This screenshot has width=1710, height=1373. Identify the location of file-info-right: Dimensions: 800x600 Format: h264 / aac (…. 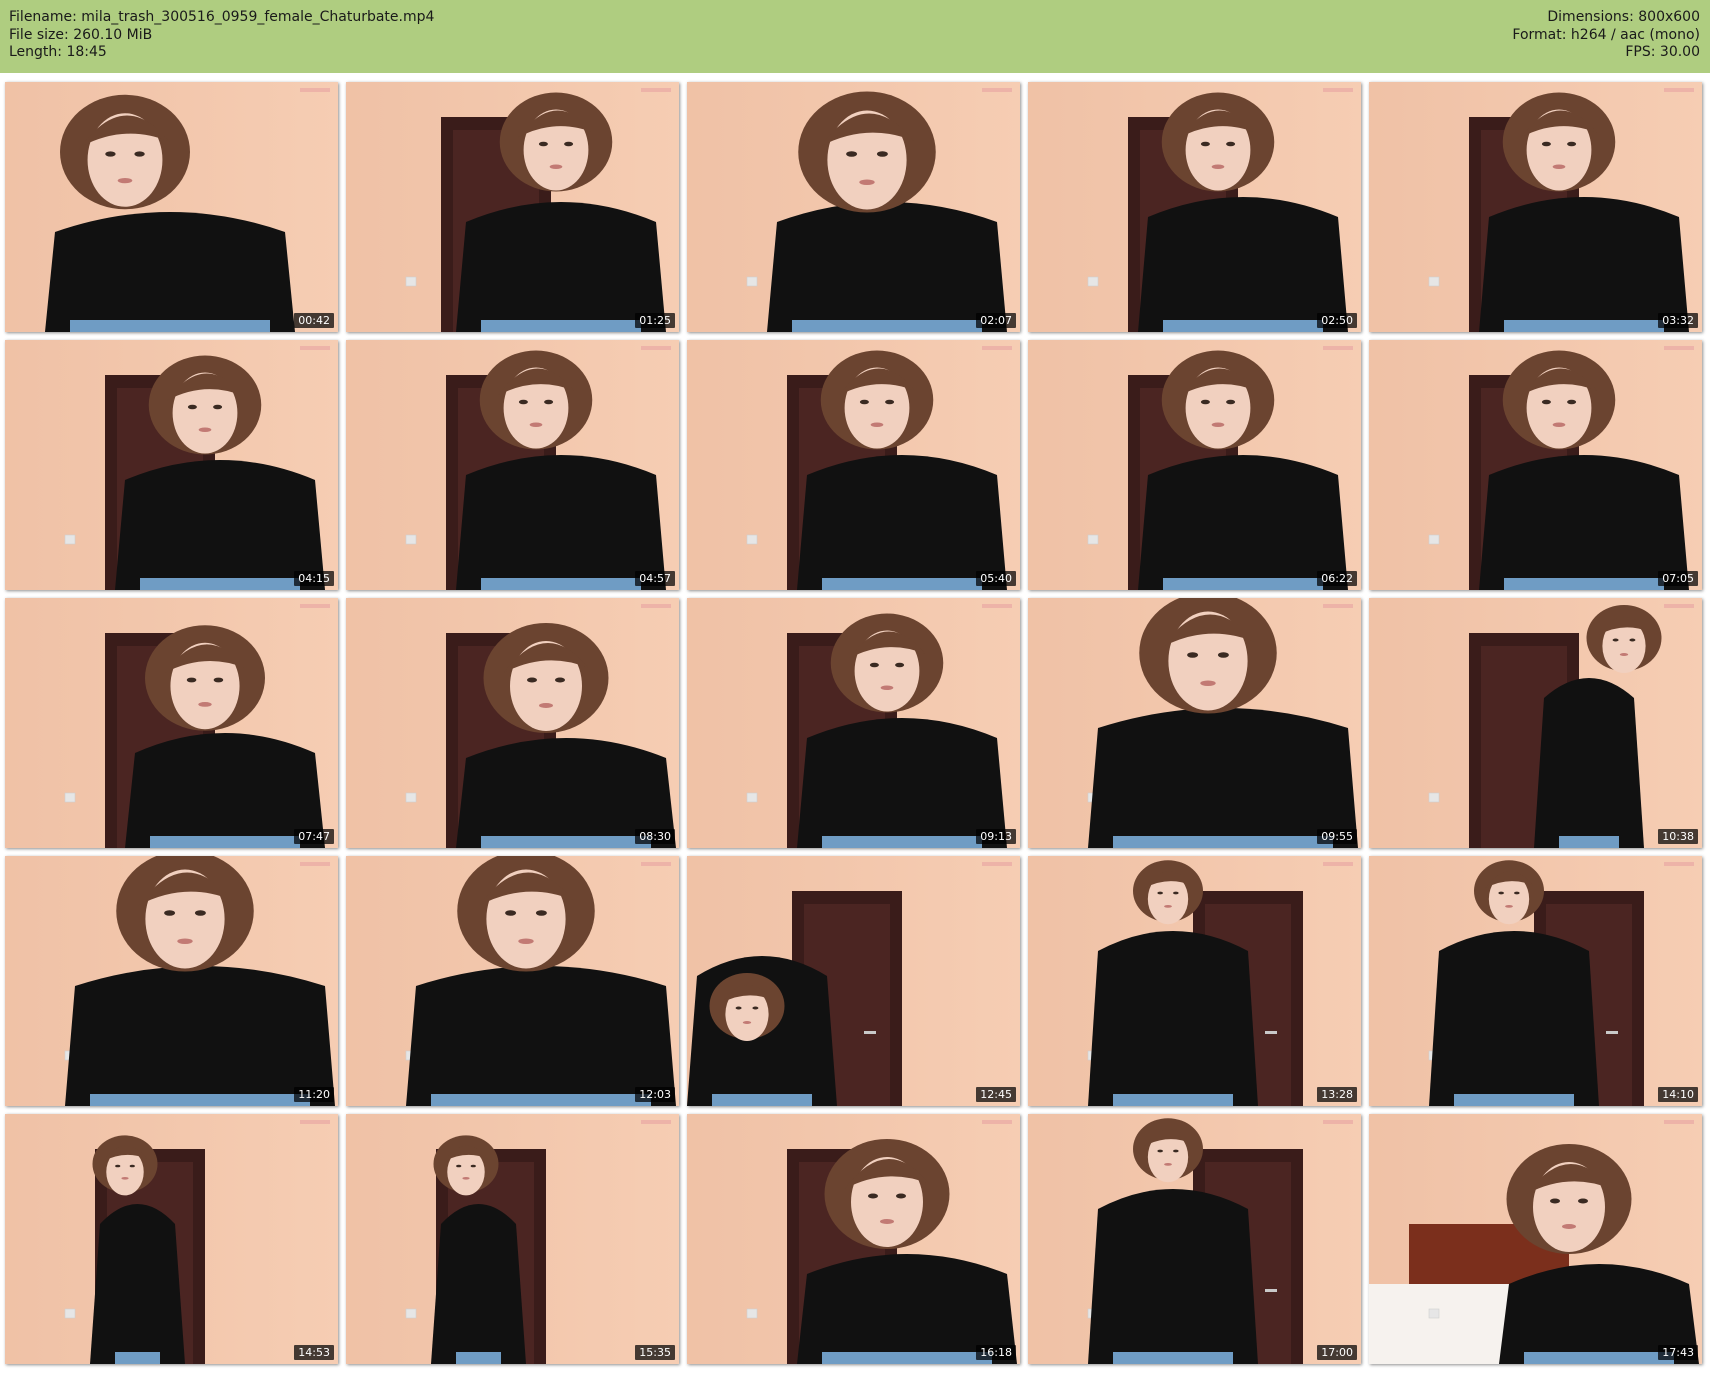
(1606, 35).